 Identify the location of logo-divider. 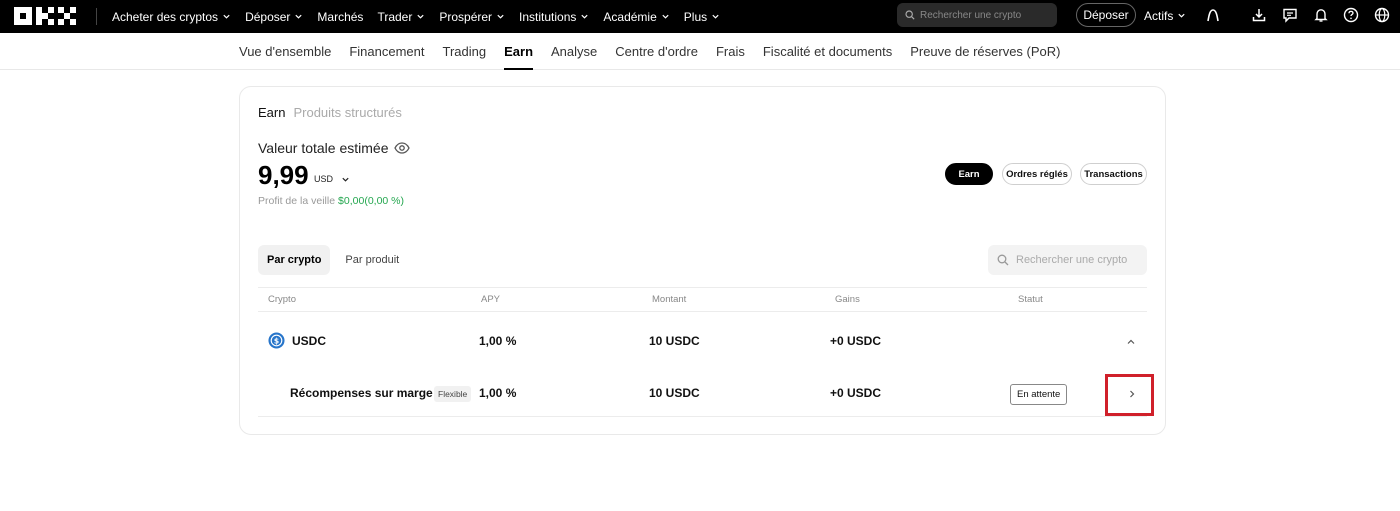
(96, 16).